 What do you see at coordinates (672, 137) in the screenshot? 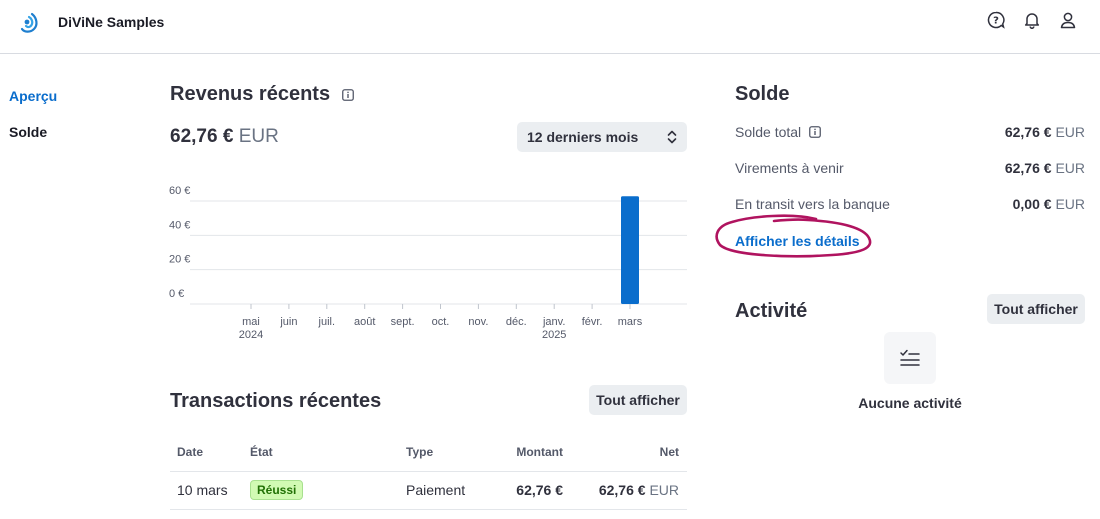
I see `chevron-up-down-icon` at bounding box center [672, 137].